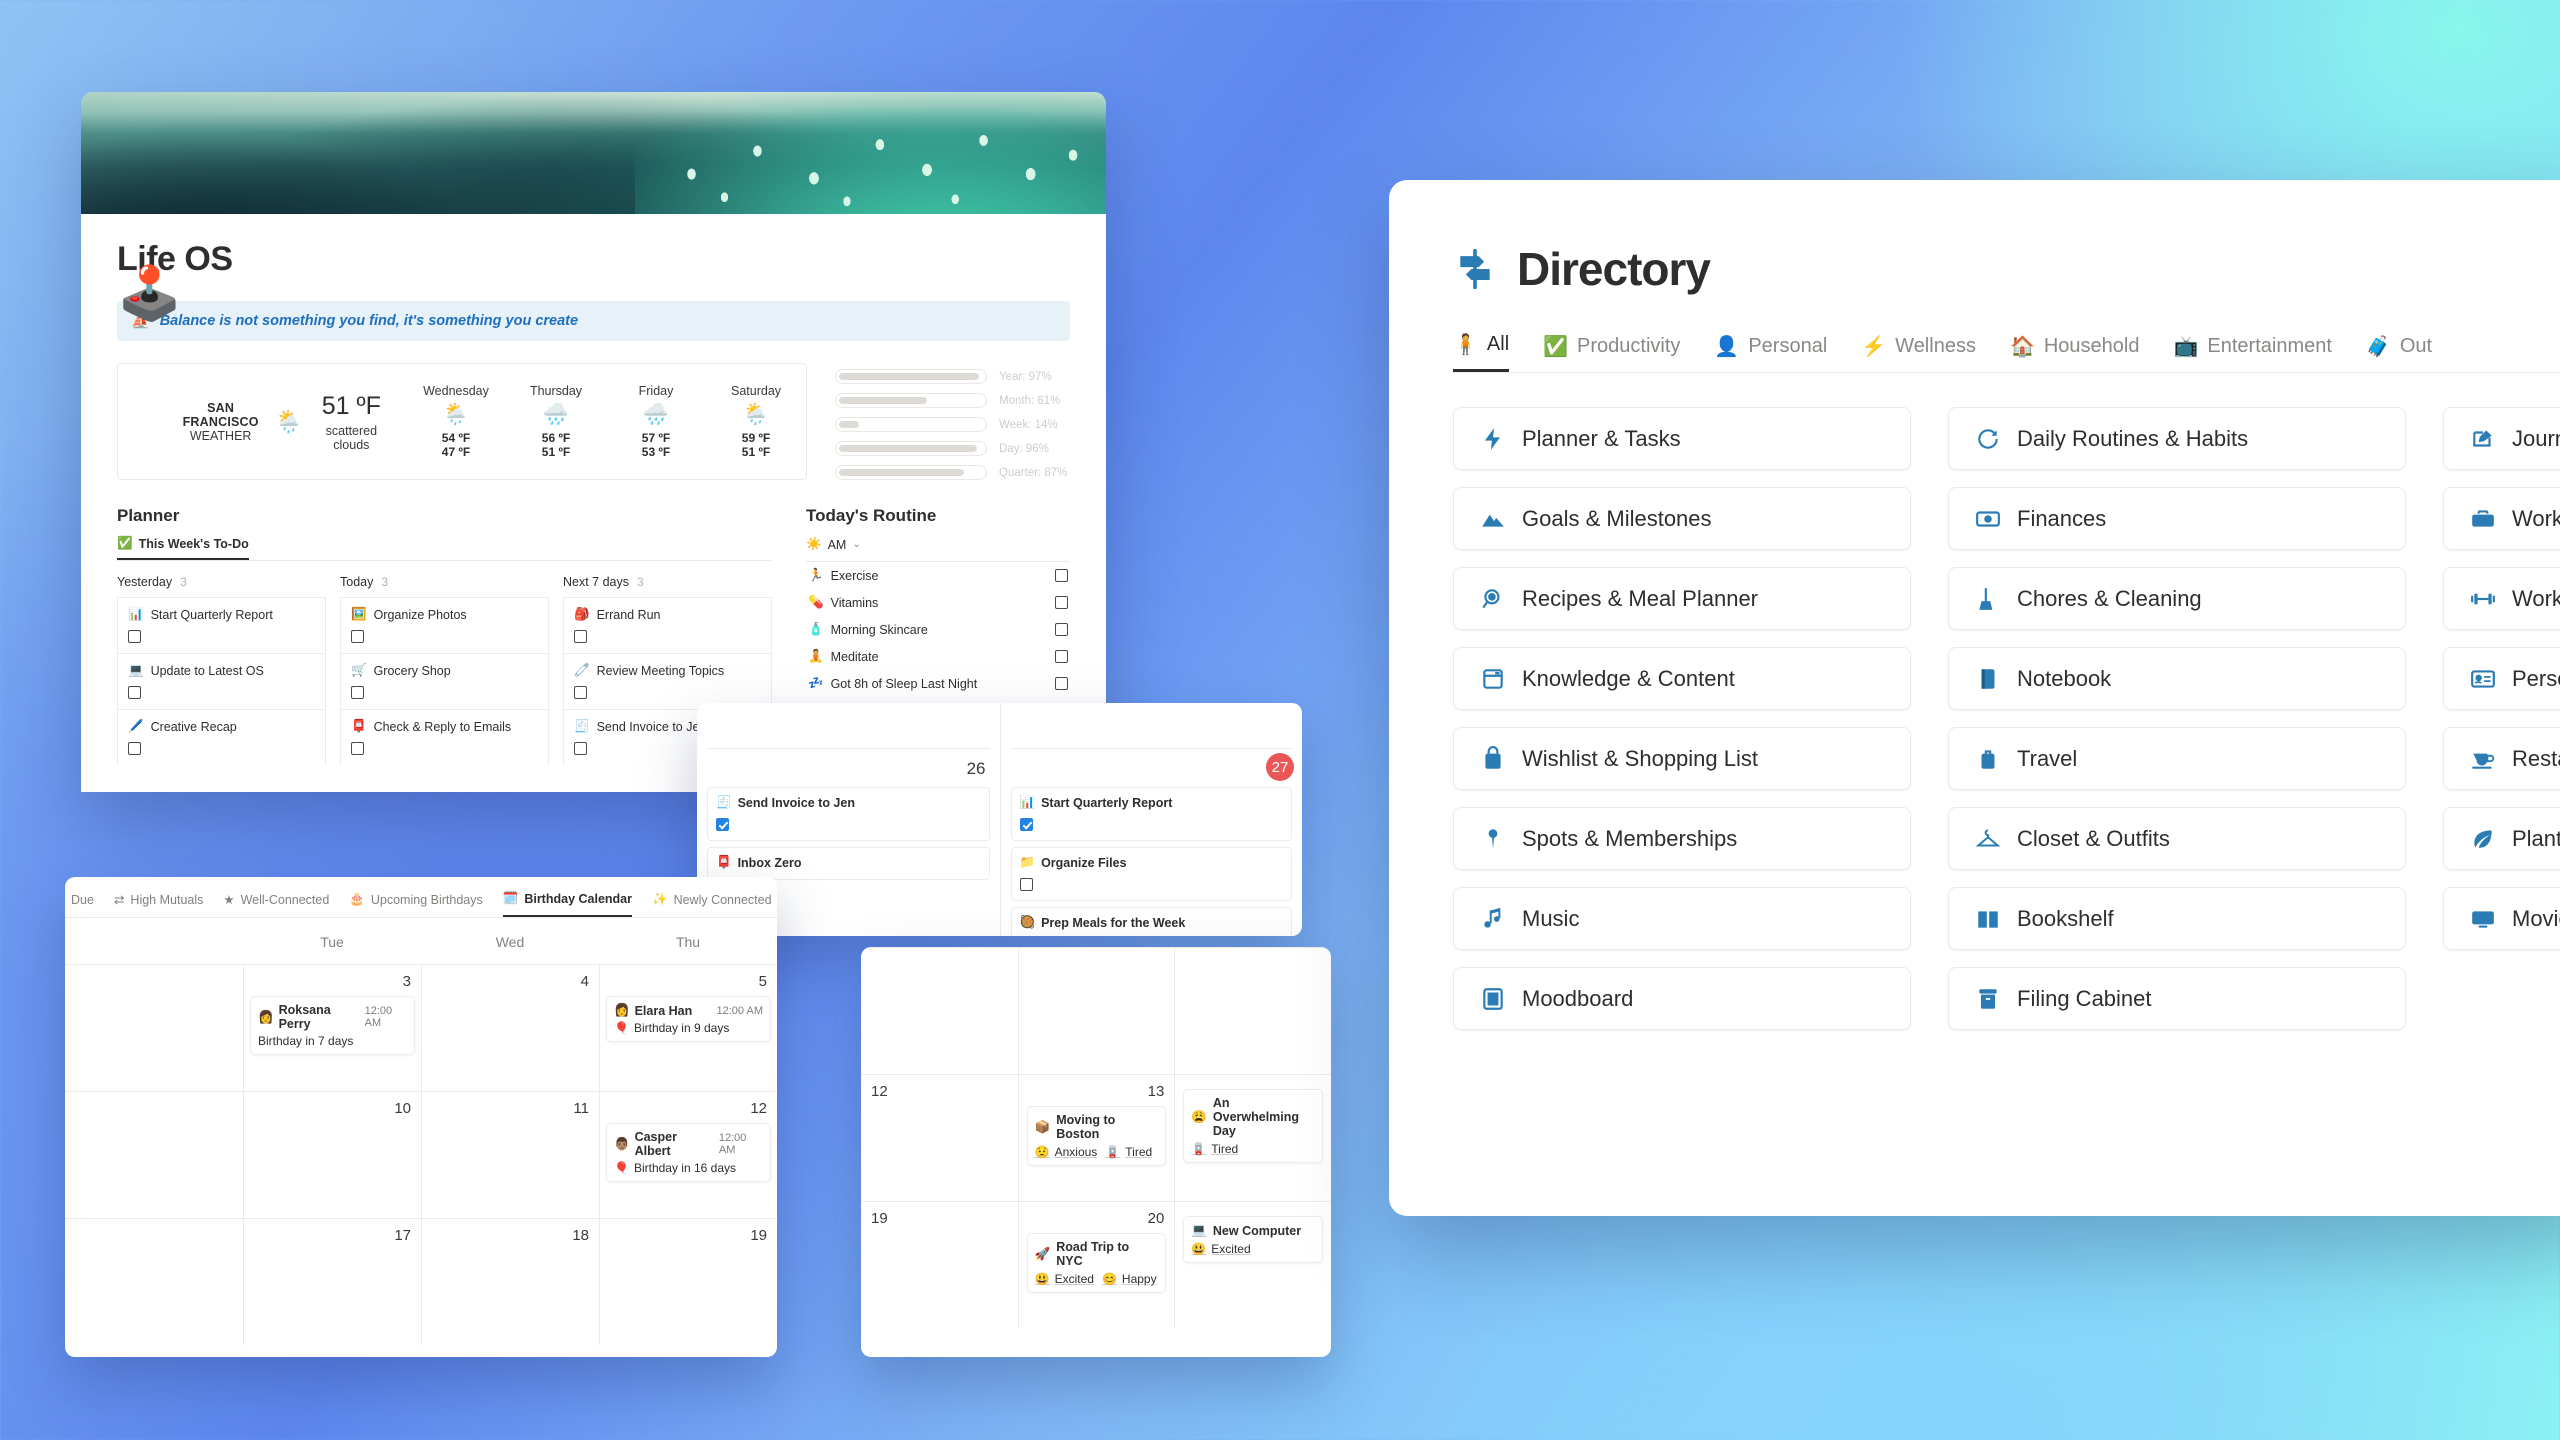 The width and height of the screenshot is (2560, 1440). I want to click on calendar-cell: 17, so click(332, 1281).